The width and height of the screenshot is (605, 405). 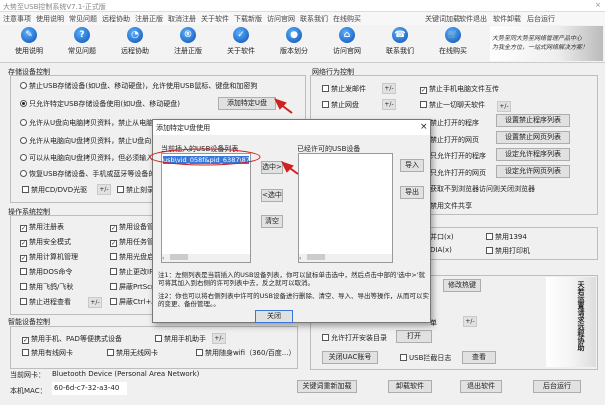 What do you see at coordinates (224, 136) in the screenshot?
I see `annotation-overlay` at bounding box center [224, 136].